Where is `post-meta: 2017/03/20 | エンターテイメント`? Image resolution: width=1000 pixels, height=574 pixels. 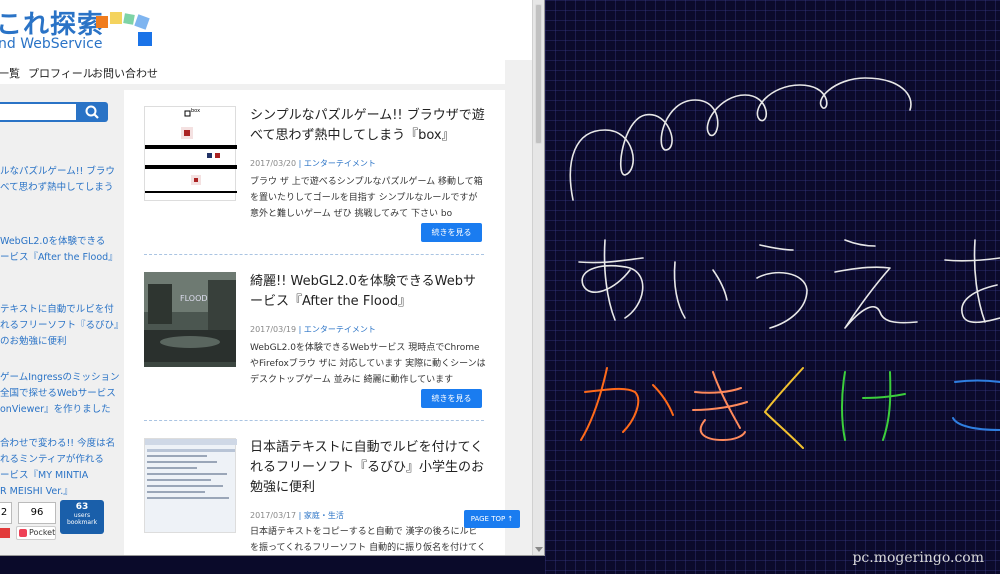 post-meta: 2017/03/20 | エンターテイメント is located at coordinates (313, 163).